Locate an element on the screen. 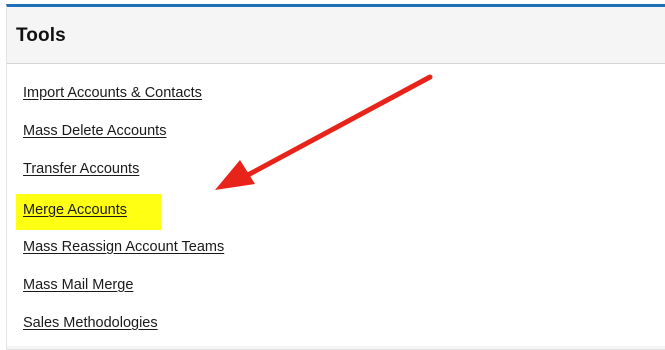  merge-accounts-link: Merge Accounts is located at coordinates (75, 210).